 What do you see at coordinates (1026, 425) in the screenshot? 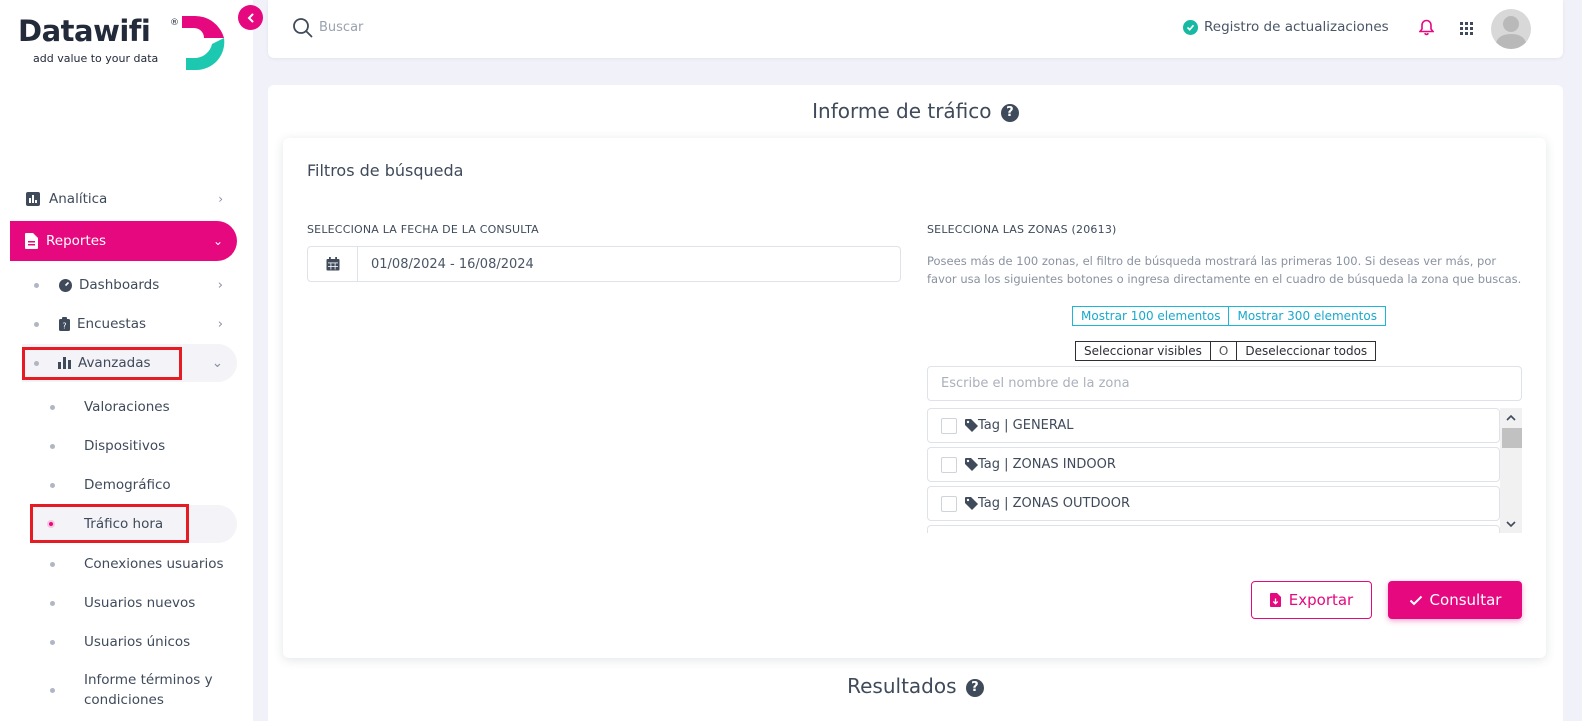
I see `zone-label: Tag | GENERAL` at bounding box center [1026, 425].